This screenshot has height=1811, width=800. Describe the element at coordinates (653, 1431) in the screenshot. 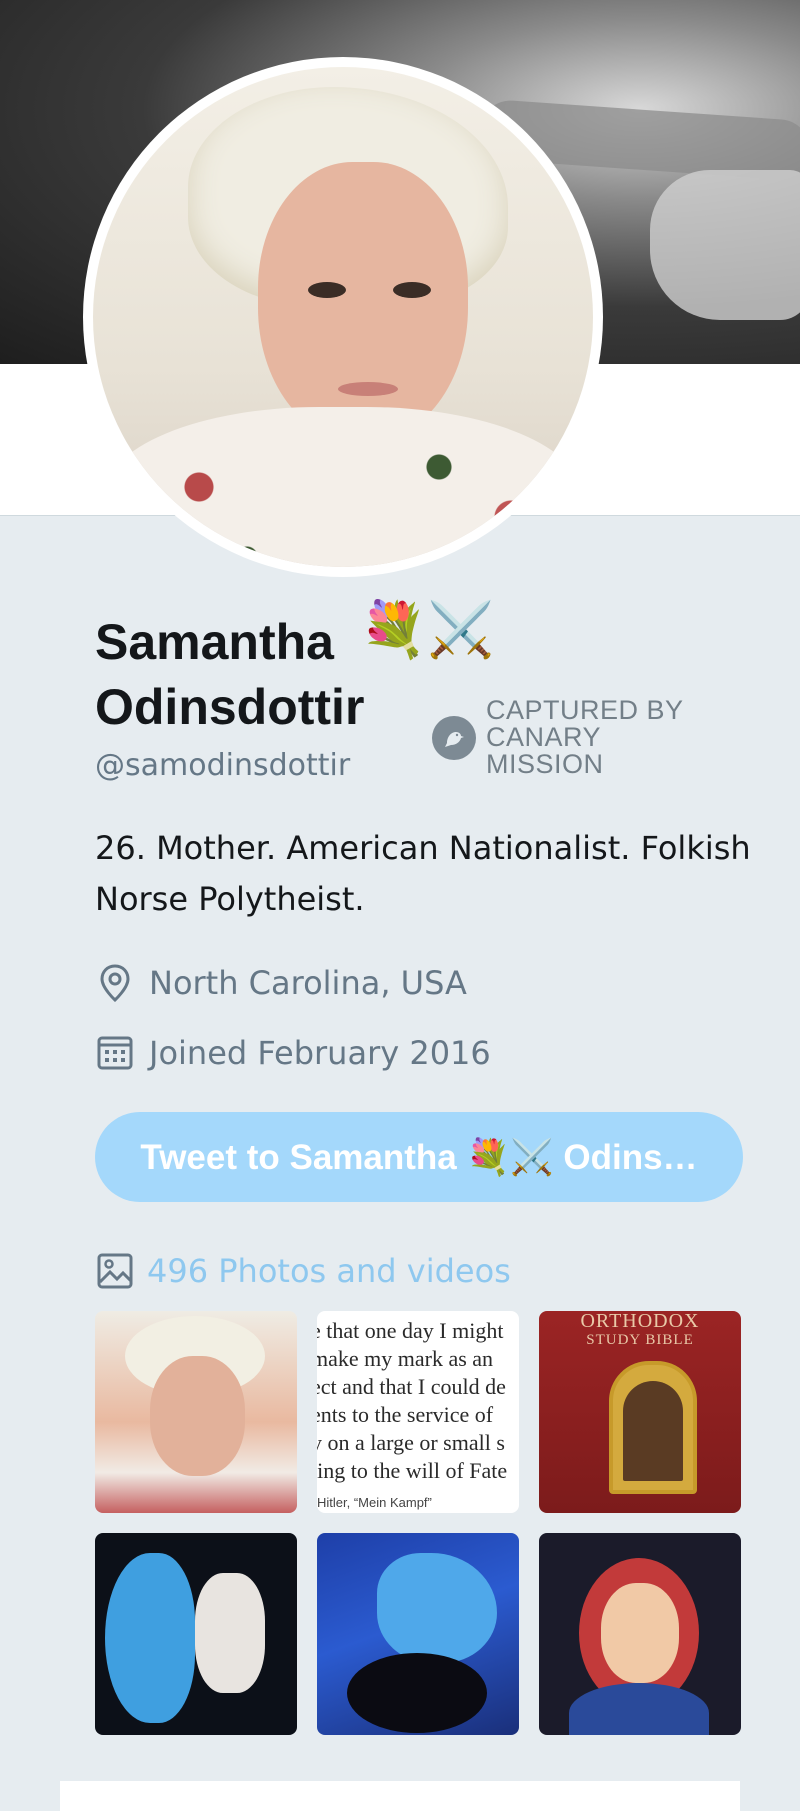

I see `bible-icon-figure` at that location.